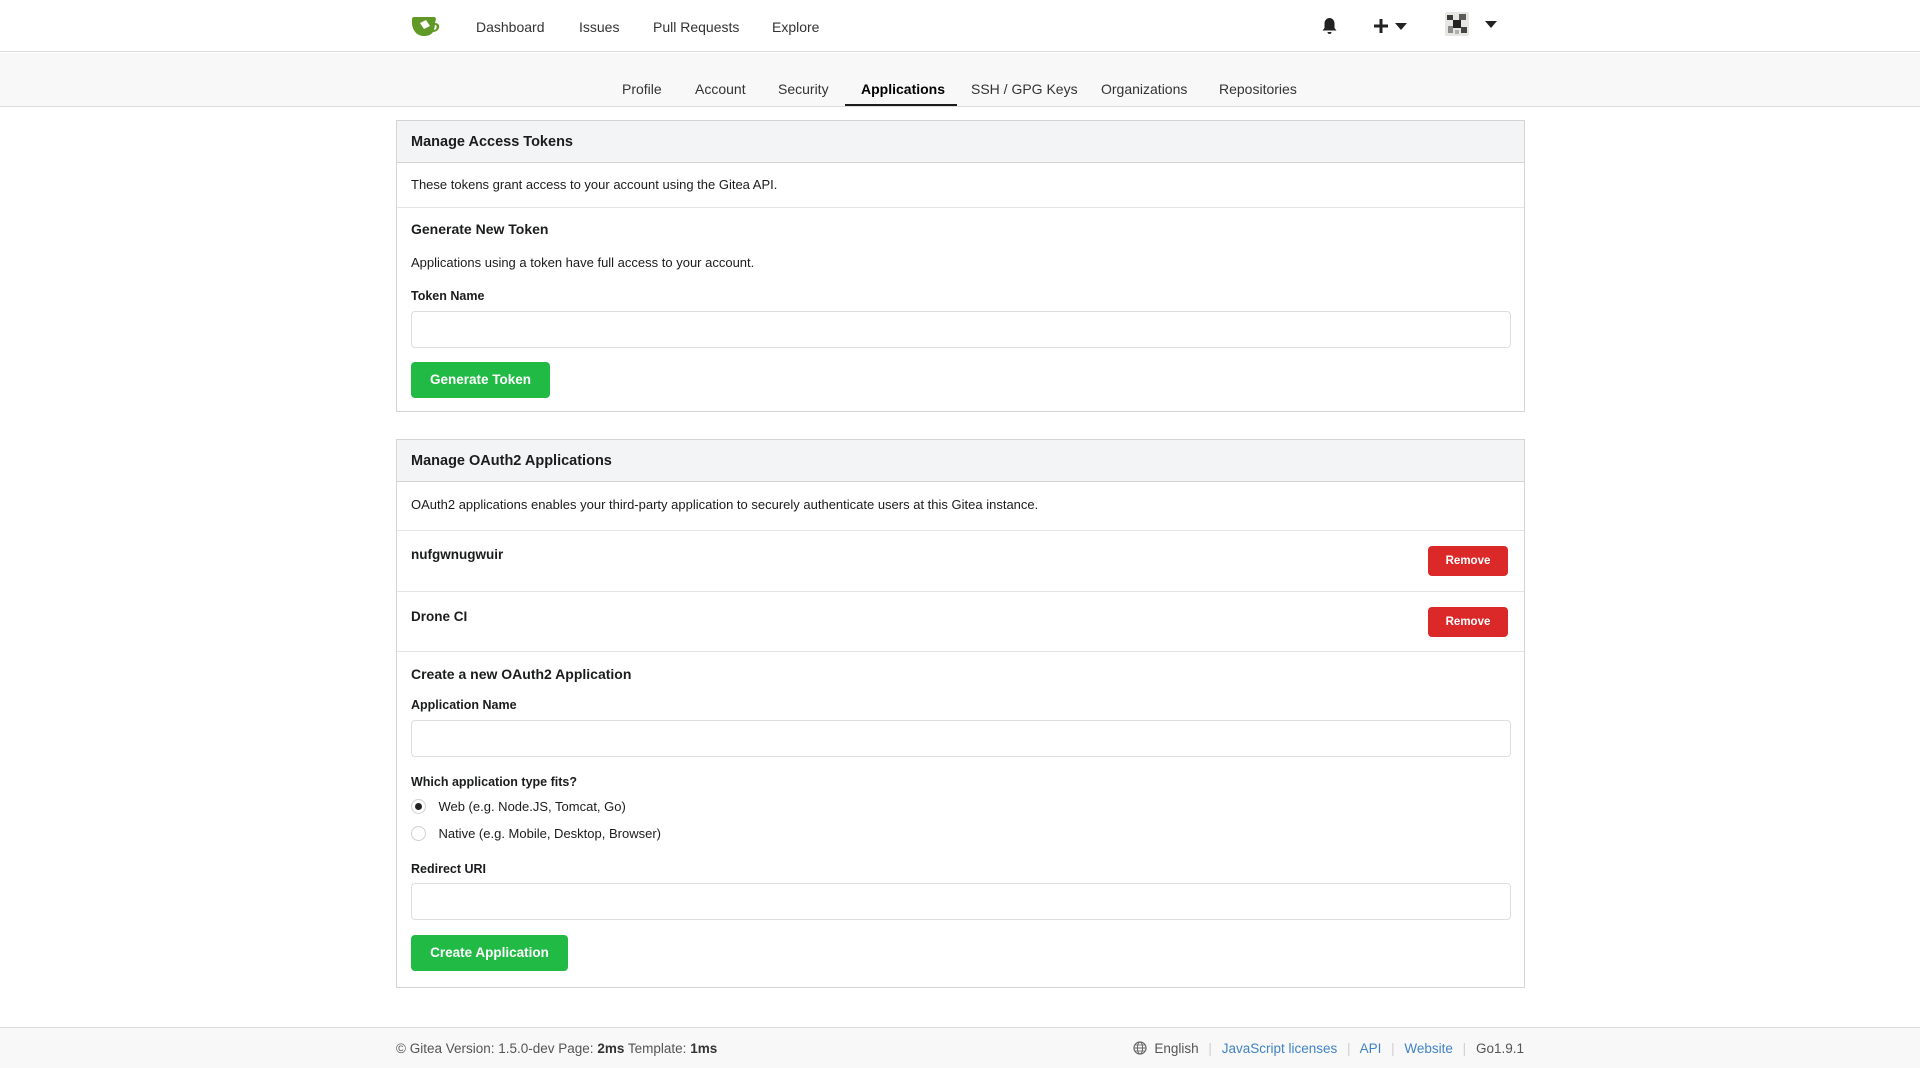 The image size is (1920, 1068). What do you see at coordinates (1428, 1048) in the screenshot?
I see `footer-link-website: Website` at bounding box center [1428, 1048].